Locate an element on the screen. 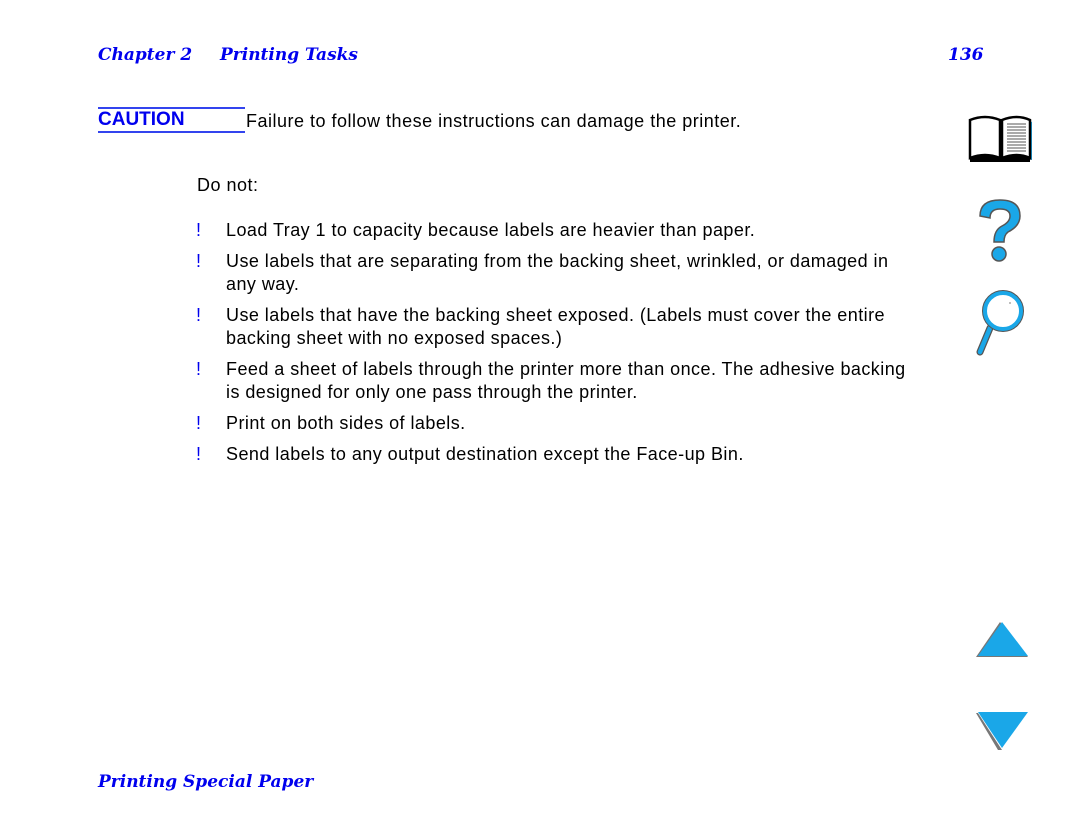 This screenshot has width=1080, height=834. next-page-icon is located at coordinates (1002, 731).